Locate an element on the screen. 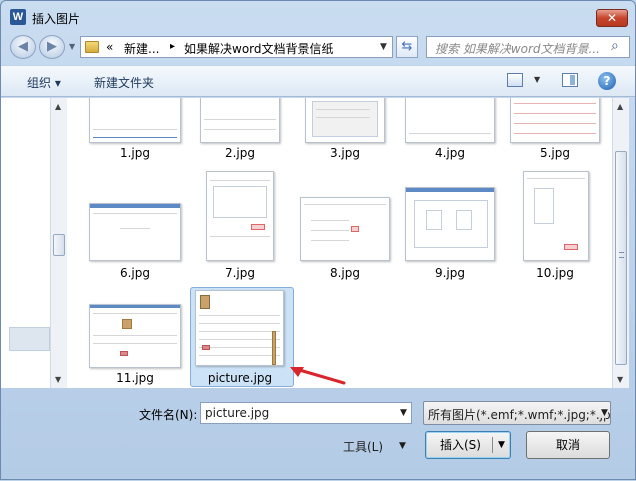 Image resolution: width=636 pixels, height=481 pixels. close-button: ✕ is located at coordinates (612, 18).